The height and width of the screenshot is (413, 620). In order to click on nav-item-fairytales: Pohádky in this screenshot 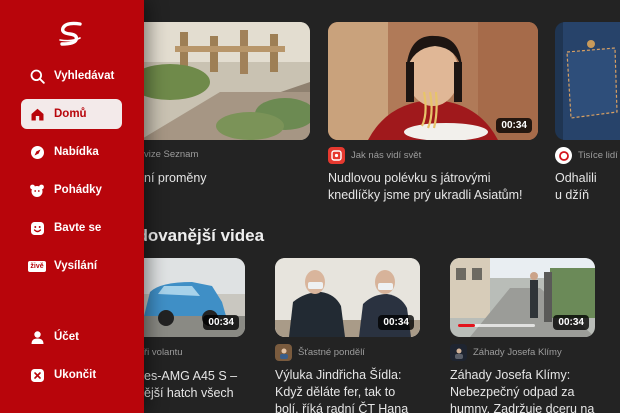, I will do `click(71, 190)`.